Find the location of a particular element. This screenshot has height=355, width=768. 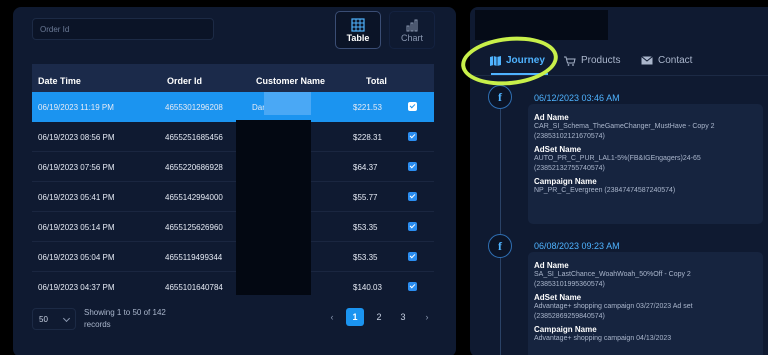

envelope-icon is located at coordinates (647, 60).